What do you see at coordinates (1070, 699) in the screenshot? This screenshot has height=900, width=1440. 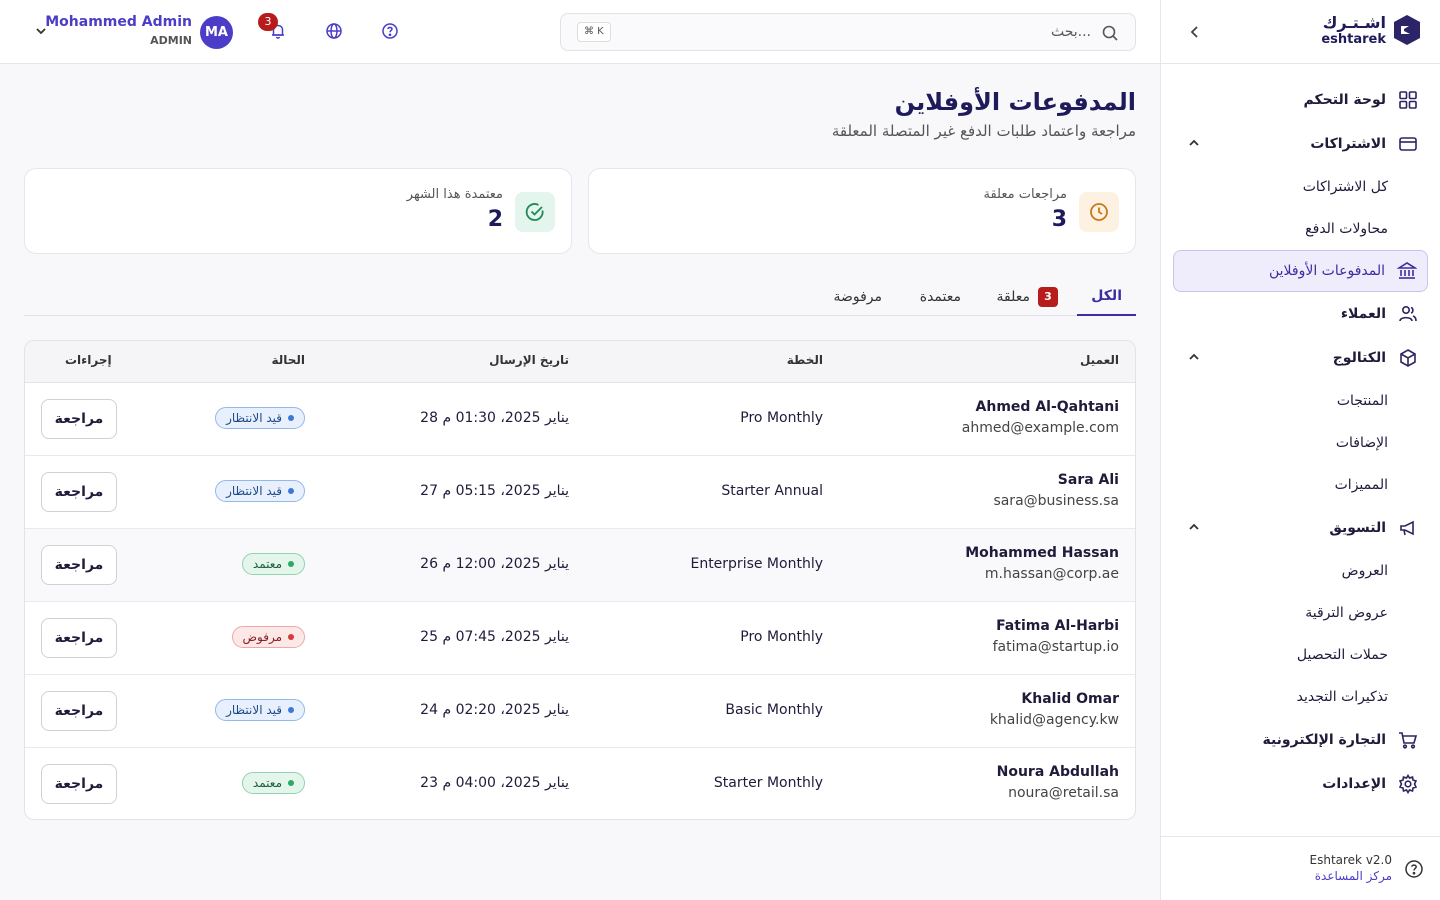 I see `customer-name: Khalid Omar` at bounding box center [1070, 699].